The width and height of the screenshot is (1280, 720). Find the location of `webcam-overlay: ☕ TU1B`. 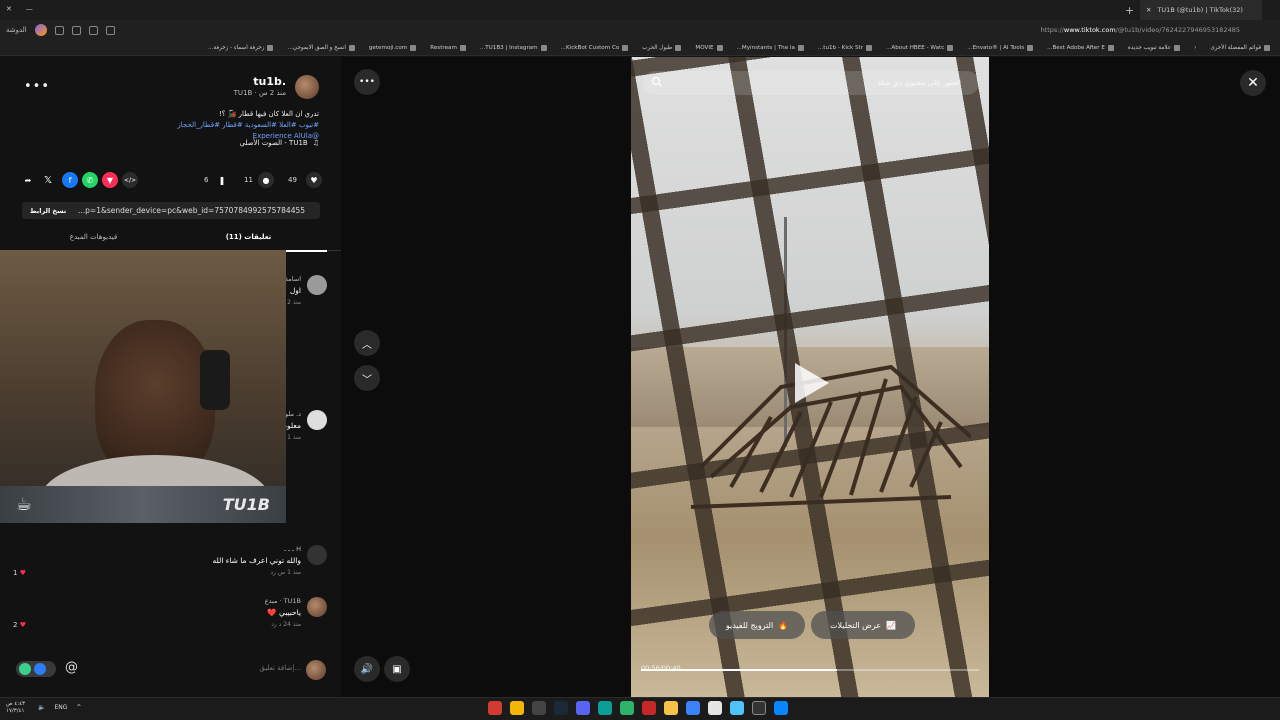

webcam-overlay: ☕ TU1B is located at coordinates (143, 386).